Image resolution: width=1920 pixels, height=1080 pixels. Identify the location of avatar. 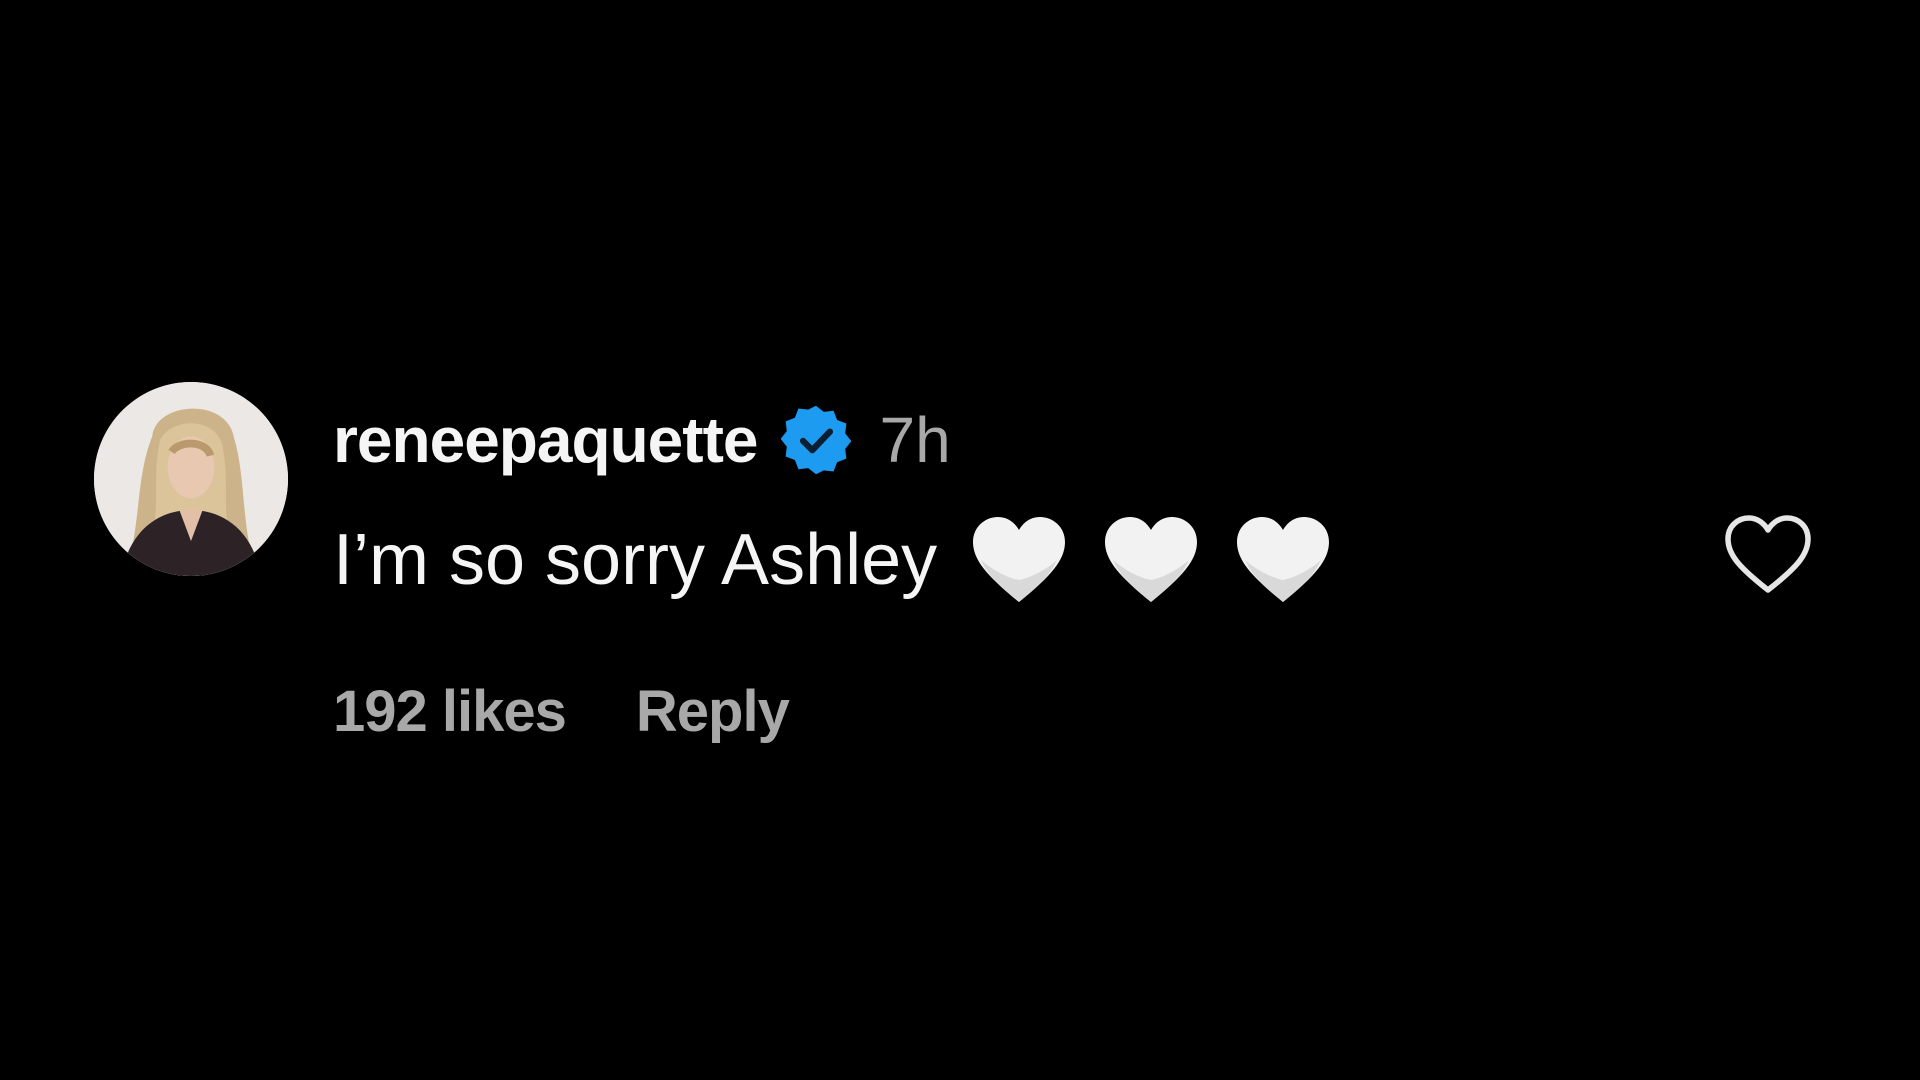
(191, 479).